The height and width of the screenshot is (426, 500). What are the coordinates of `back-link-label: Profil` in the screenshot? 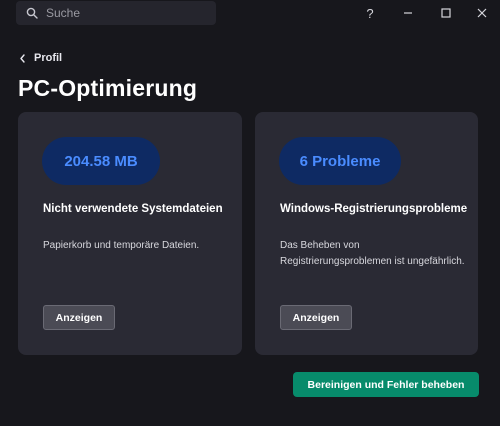 It's located at (48, 58).